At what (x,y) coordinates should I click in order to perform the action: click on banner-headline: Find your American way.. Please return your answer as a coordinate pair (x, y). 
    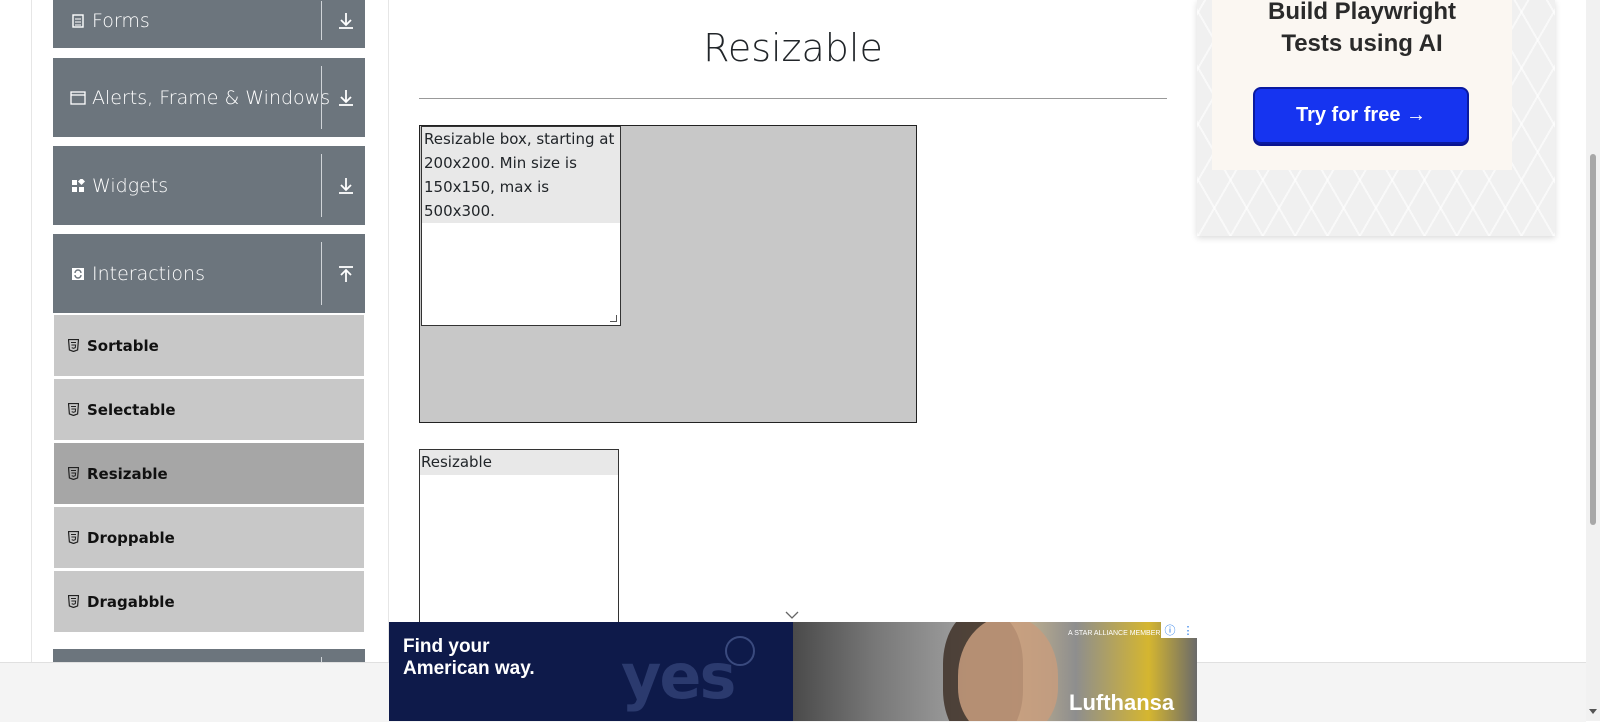
    Looking at the image, I should click on (469, 658).